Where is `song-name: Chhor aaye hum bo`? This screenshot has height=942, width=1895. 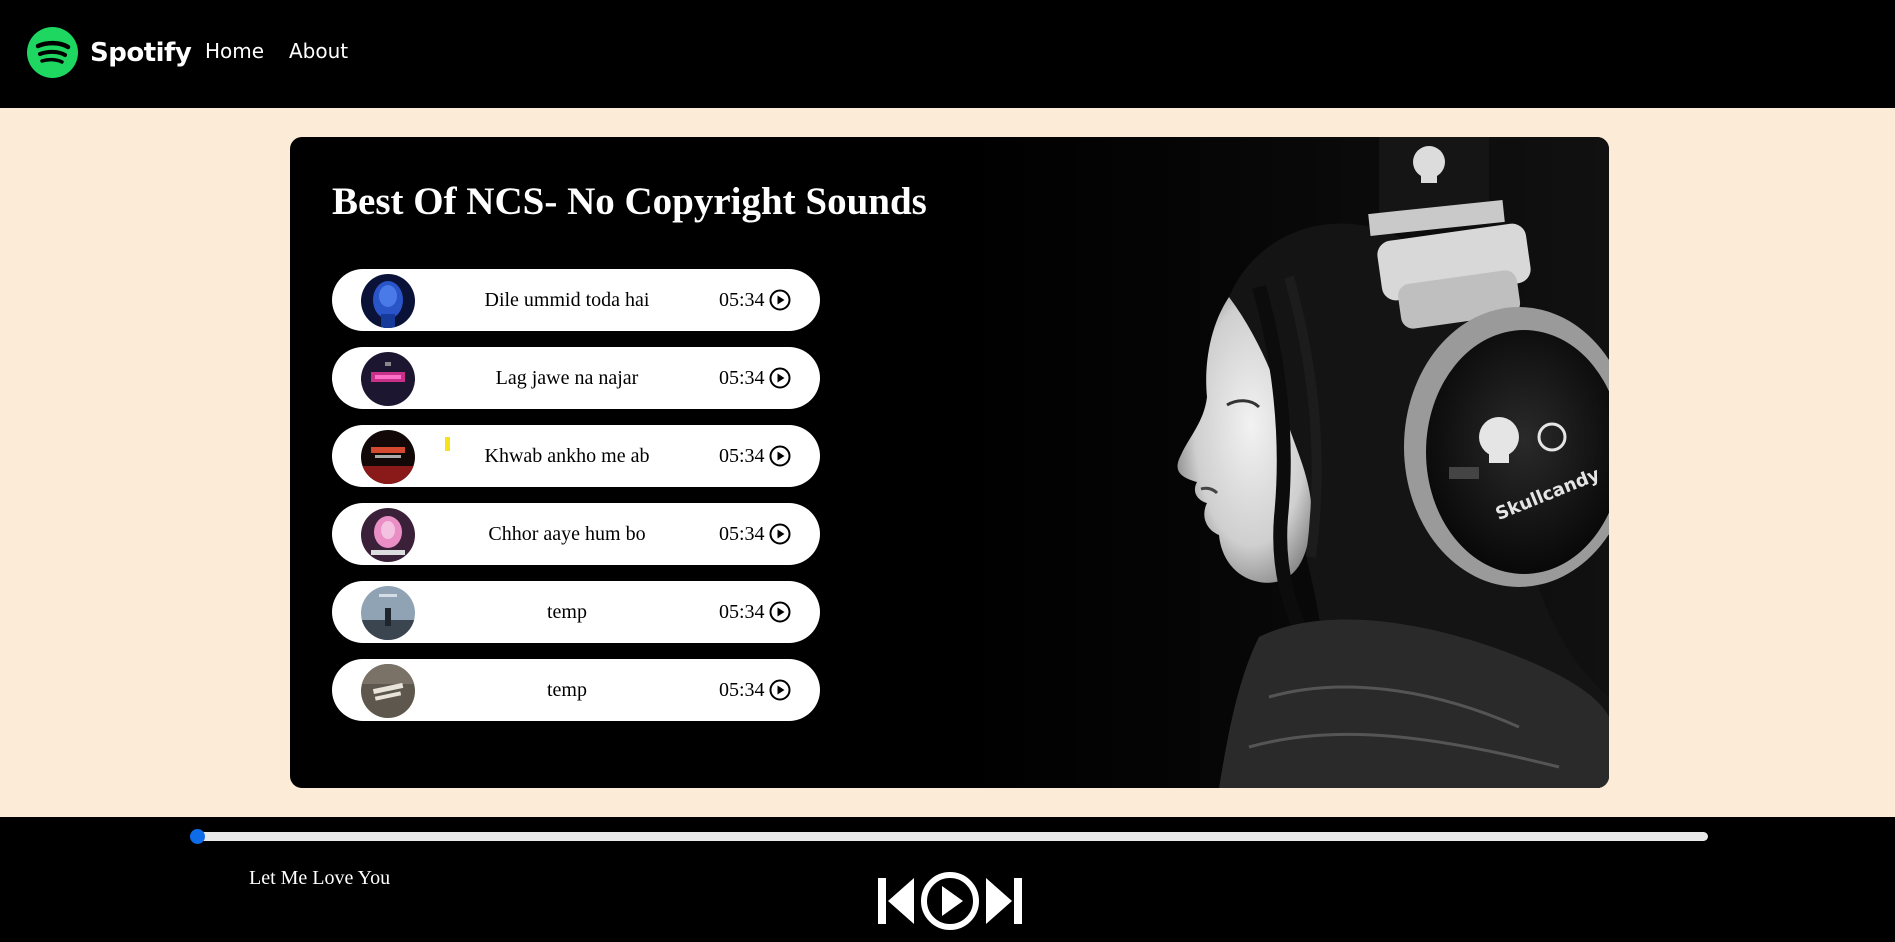
song-name: Chhor aaye hum bo is located at coordinates (567, 534).